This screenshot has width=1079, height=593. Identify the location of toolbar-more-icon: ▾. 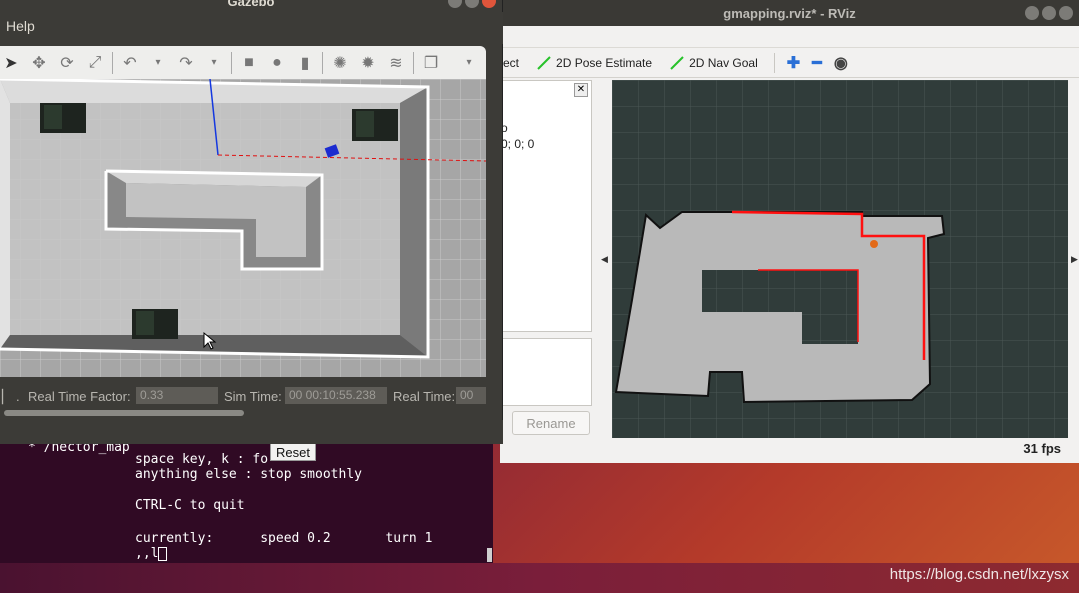
(469, 63).